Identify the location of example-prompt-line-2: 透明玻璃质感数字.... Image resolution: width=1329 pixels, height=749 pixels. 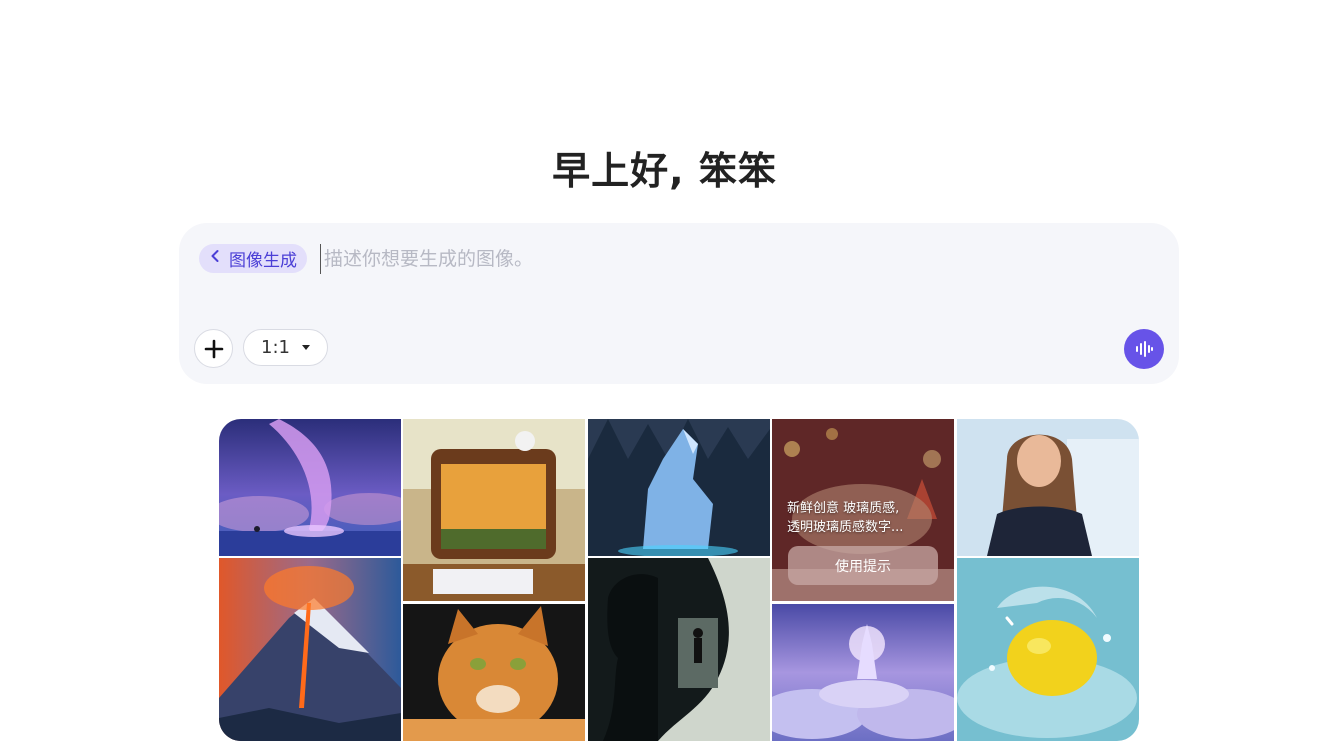
(845, 527).